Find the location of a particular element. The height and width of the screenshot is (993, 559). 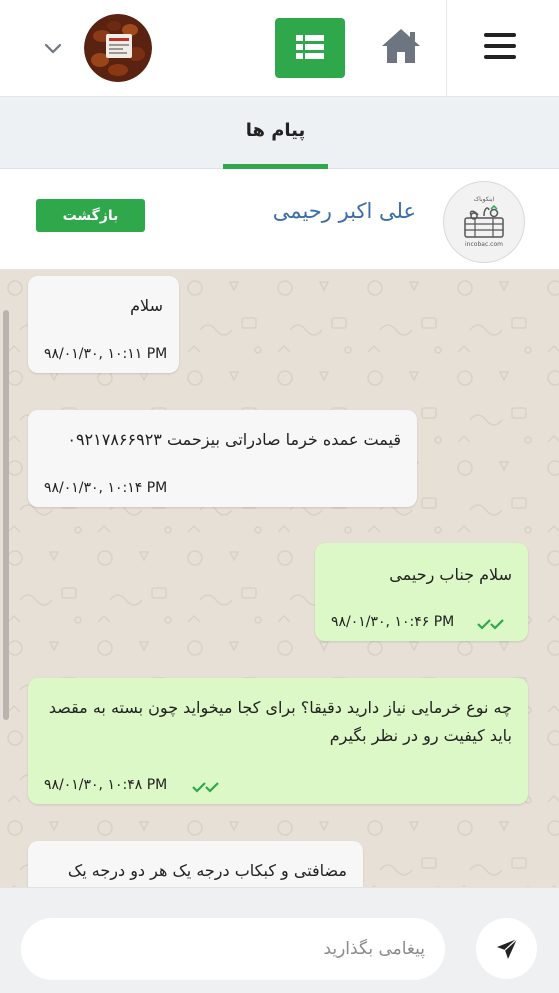

contact-name: علی اکبر رحیمی is located at coordinates (344, 211).